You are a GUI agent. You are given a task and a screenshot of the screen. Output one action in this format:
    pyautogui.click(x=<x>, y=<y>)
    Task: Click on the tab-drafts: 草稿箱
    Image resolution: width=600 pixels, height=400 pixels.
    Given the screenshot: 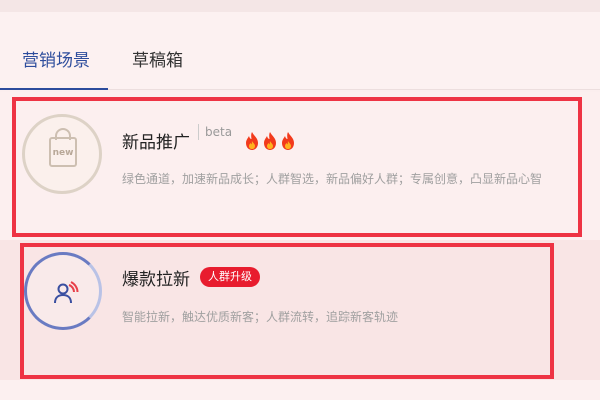 What is the action you would take?
    pyautogui.click(x=157, y=58)
    